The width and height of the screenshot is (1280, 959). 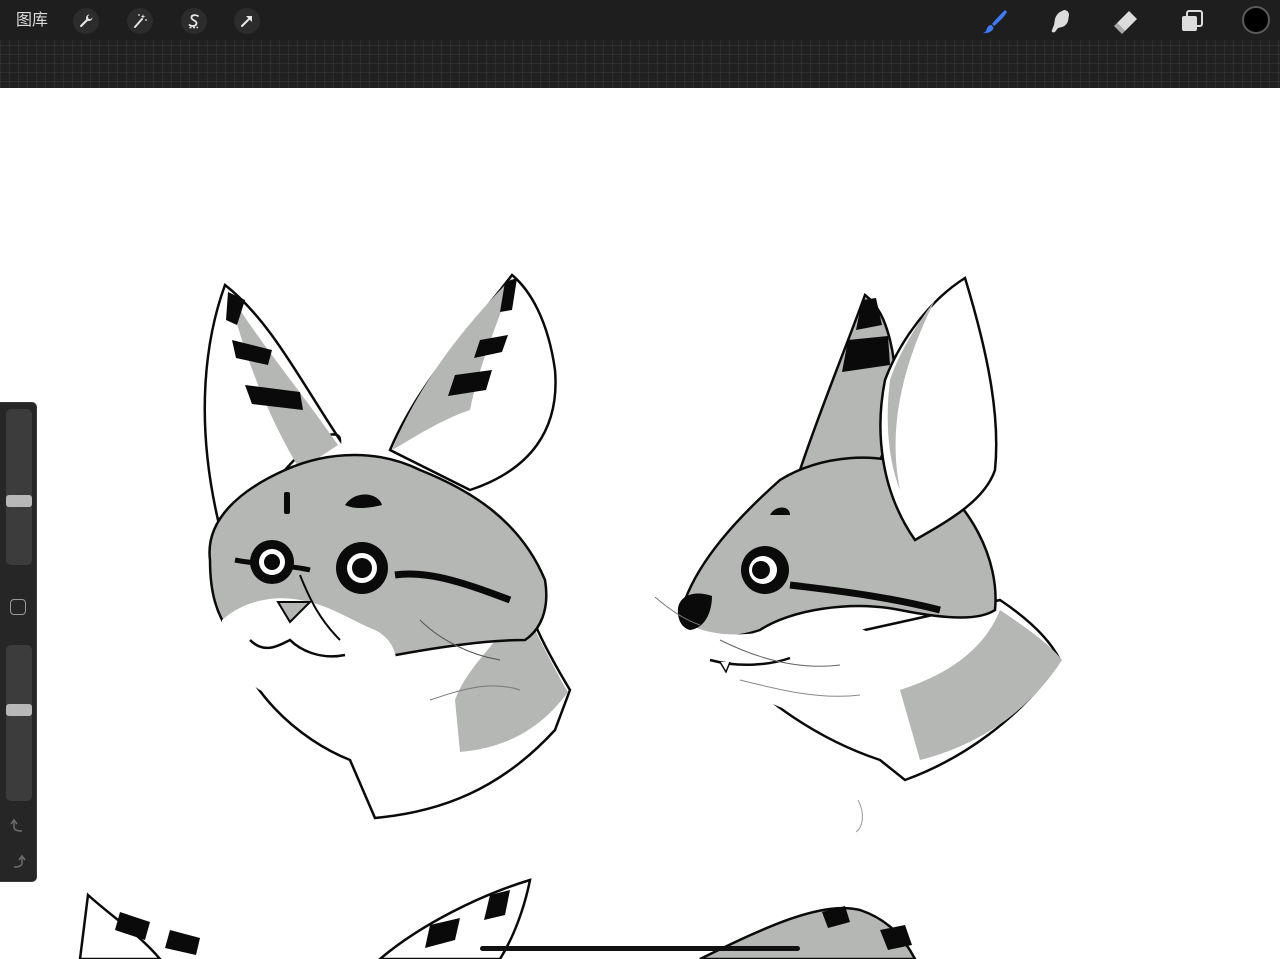 What do you see at coordinates (32, 20) in the screenshot?
I see `gallery-button: 图库` at bounding box center [32, 20].